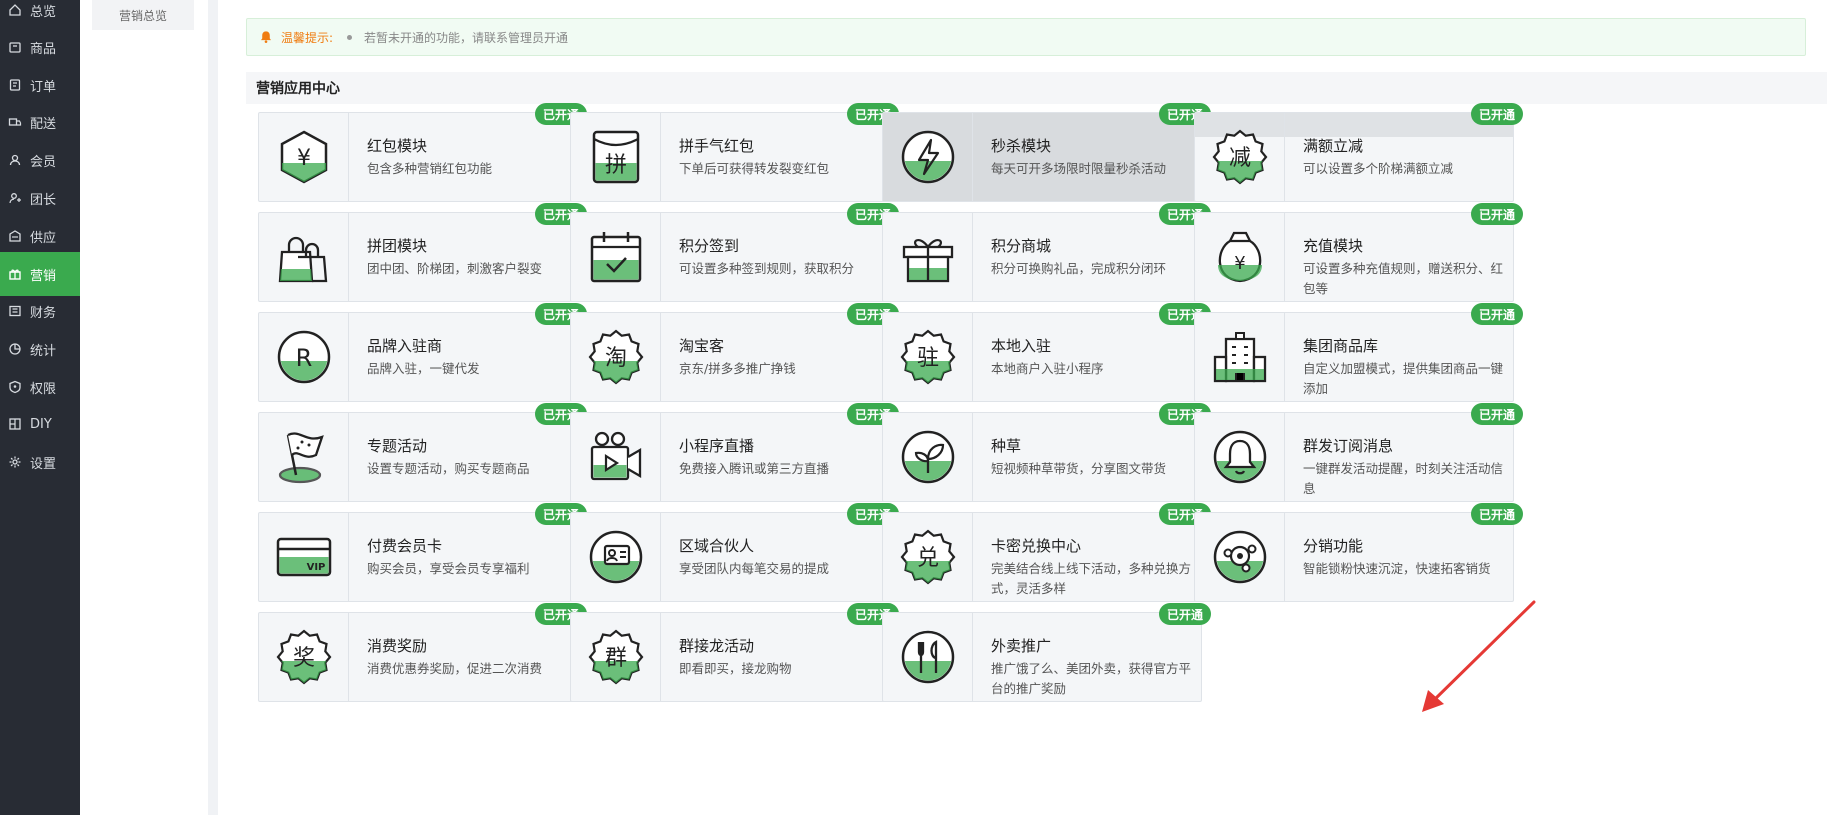 This screenshot has width=1827, height=815. Describe the element at coordinates (717, 146) in the screenshot. I see `card-title: 拼手气红包` at that location.